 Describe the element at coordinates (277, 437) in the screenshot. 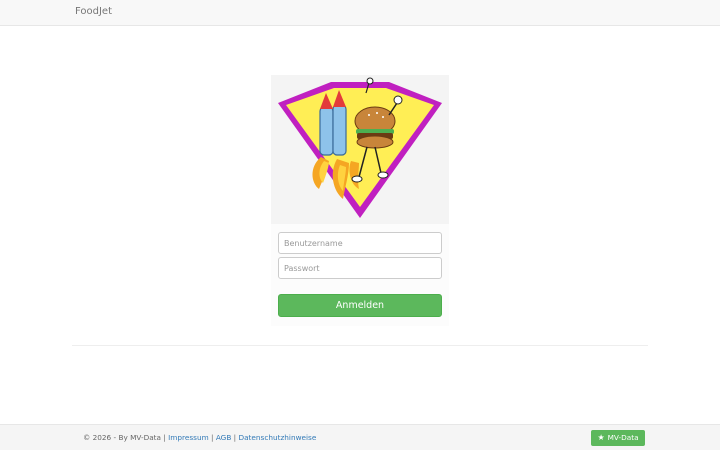

I see `datenschutz-link: Datenschutzhinweise` at that location.